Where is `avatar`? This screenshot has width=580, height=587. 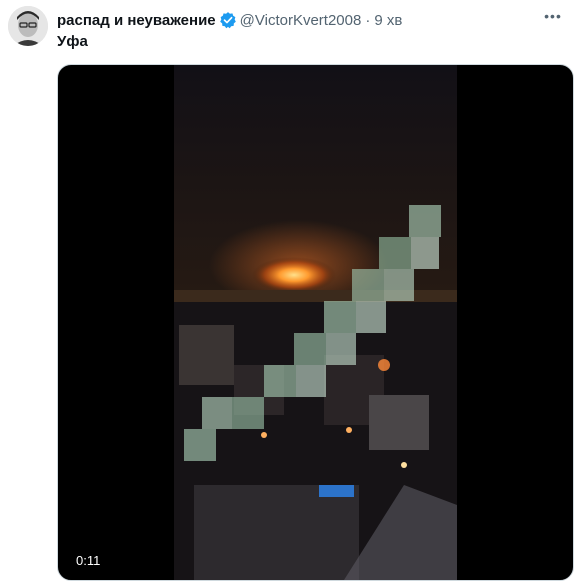 avatar is located at coordinates (28, 26).